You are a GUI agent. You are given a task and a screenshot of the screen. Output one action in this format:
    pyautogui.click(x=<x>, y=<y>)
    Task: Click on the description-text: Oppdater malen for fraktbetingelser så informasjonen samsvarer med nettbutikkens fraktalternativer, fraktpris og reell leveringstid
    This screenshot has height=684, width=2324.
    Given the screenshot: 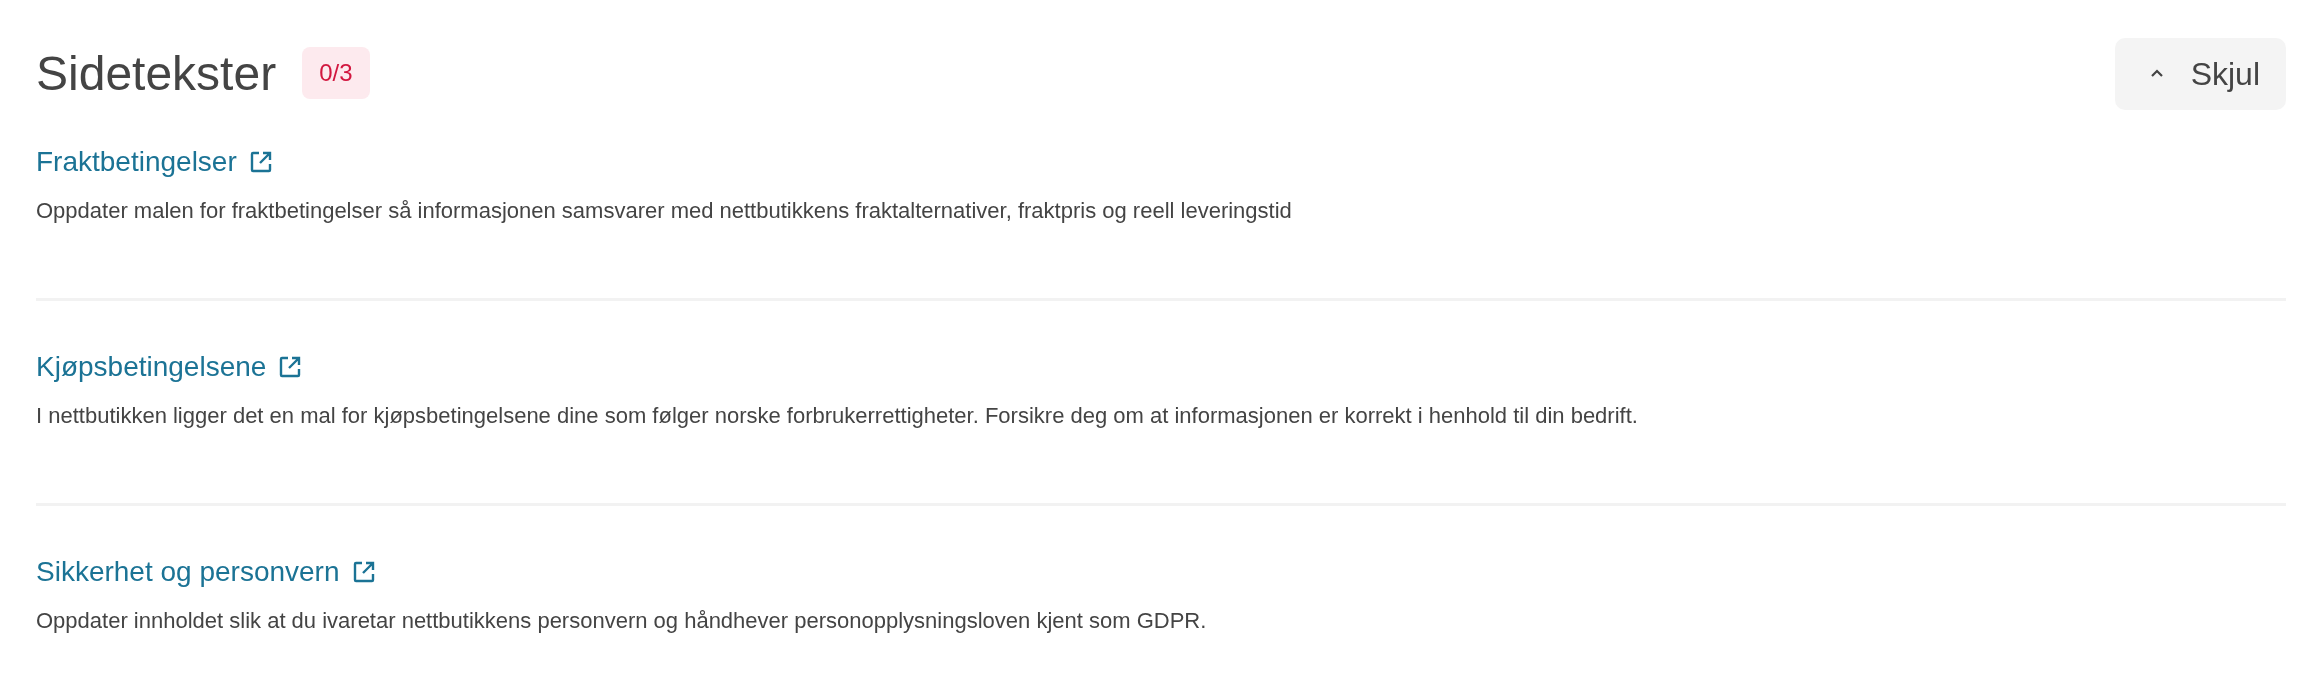 What is the action you would take?
    pyautogui.click(x=664, y=211)
    